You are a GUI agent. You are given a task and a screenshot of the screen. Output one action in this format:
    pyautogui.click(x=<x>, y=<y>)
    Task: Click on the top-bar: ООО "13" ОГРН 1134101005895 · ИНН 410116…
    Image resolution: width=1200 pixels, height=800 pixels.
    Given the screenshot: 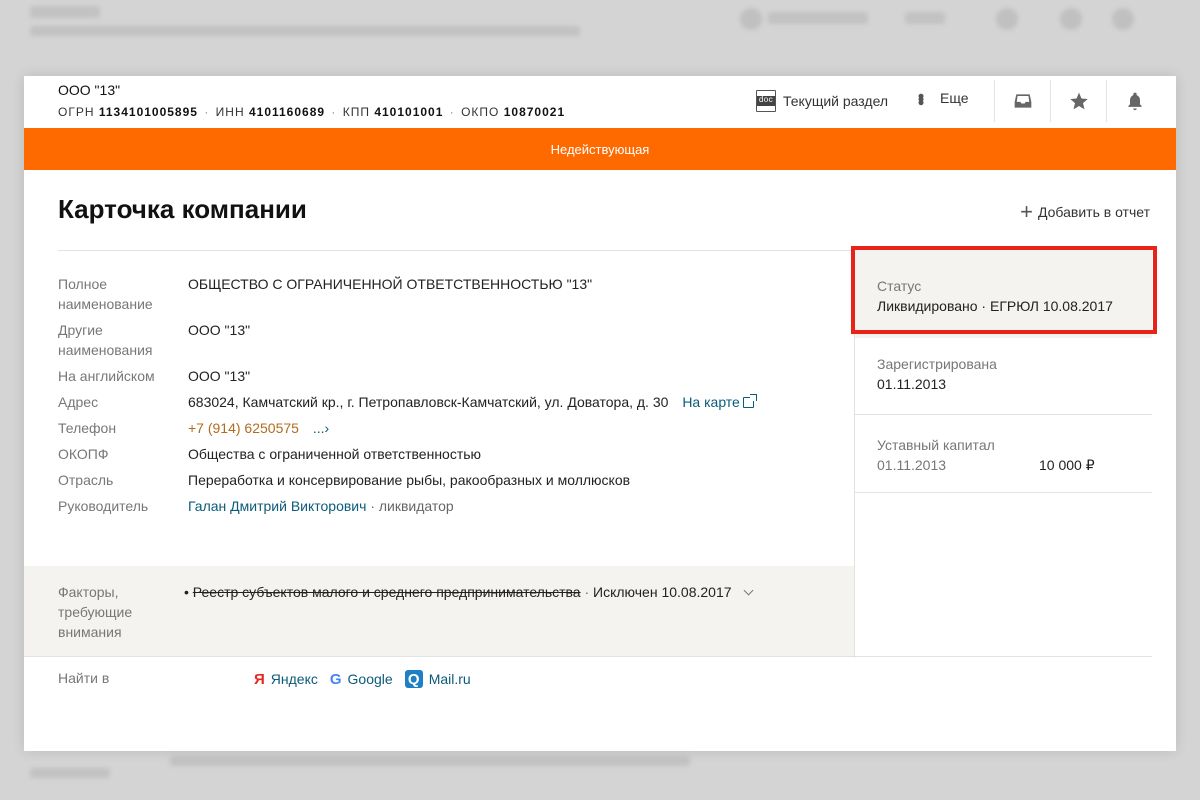 What is the action you would take?
    pyautogui.click(x=600, y=102)
    